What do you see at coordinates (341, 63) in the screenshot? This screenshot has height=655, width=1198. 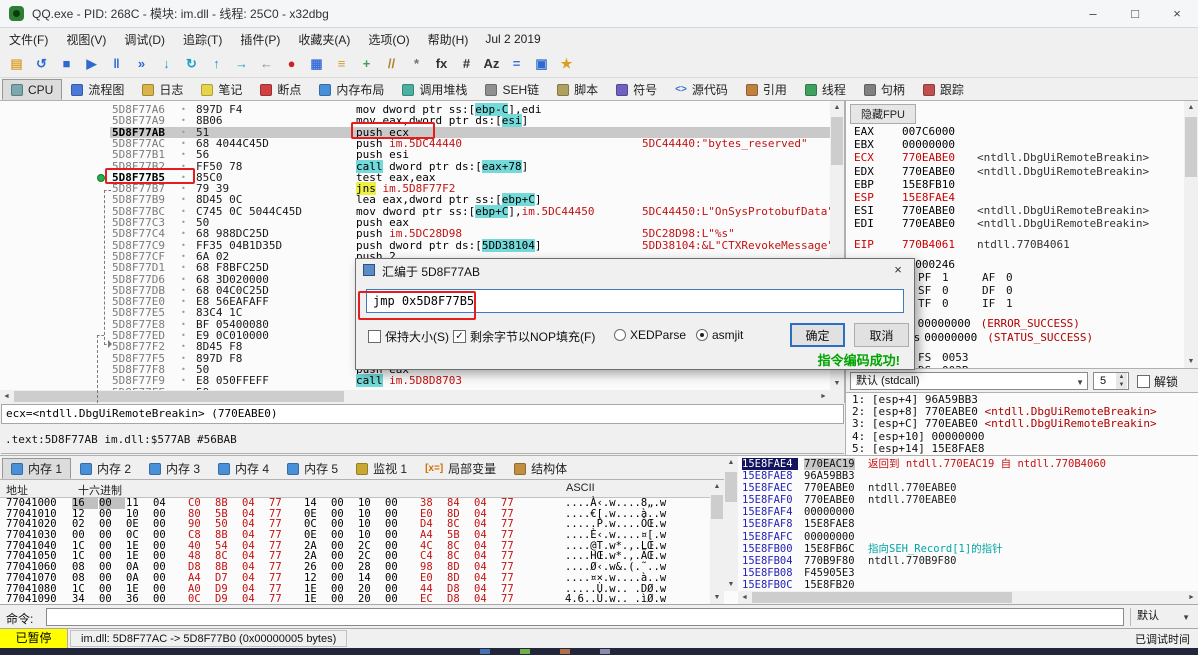 I see `log-icon: ≡` at bounding box center [341, 63].